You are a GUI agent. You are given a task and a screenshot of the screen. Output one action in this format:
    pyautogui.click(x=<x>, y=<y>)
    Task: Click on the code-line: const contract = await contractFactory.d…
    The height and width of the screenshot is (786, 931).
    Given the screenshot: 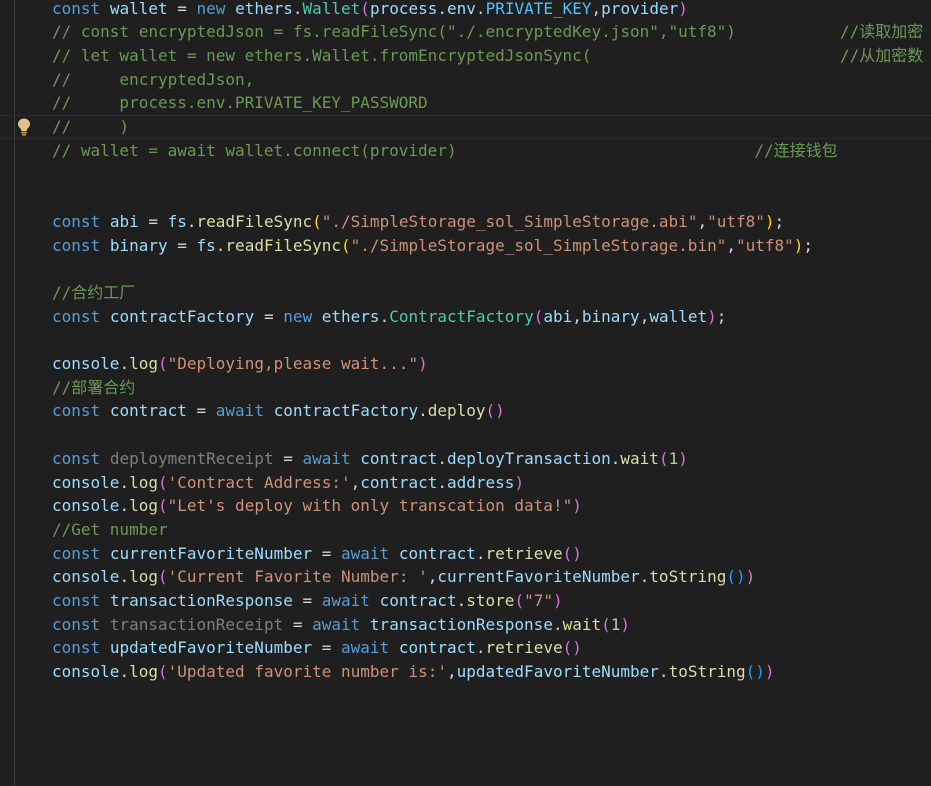 What is the action you would take?
    pyautogui.click(x=465, y=411)
    